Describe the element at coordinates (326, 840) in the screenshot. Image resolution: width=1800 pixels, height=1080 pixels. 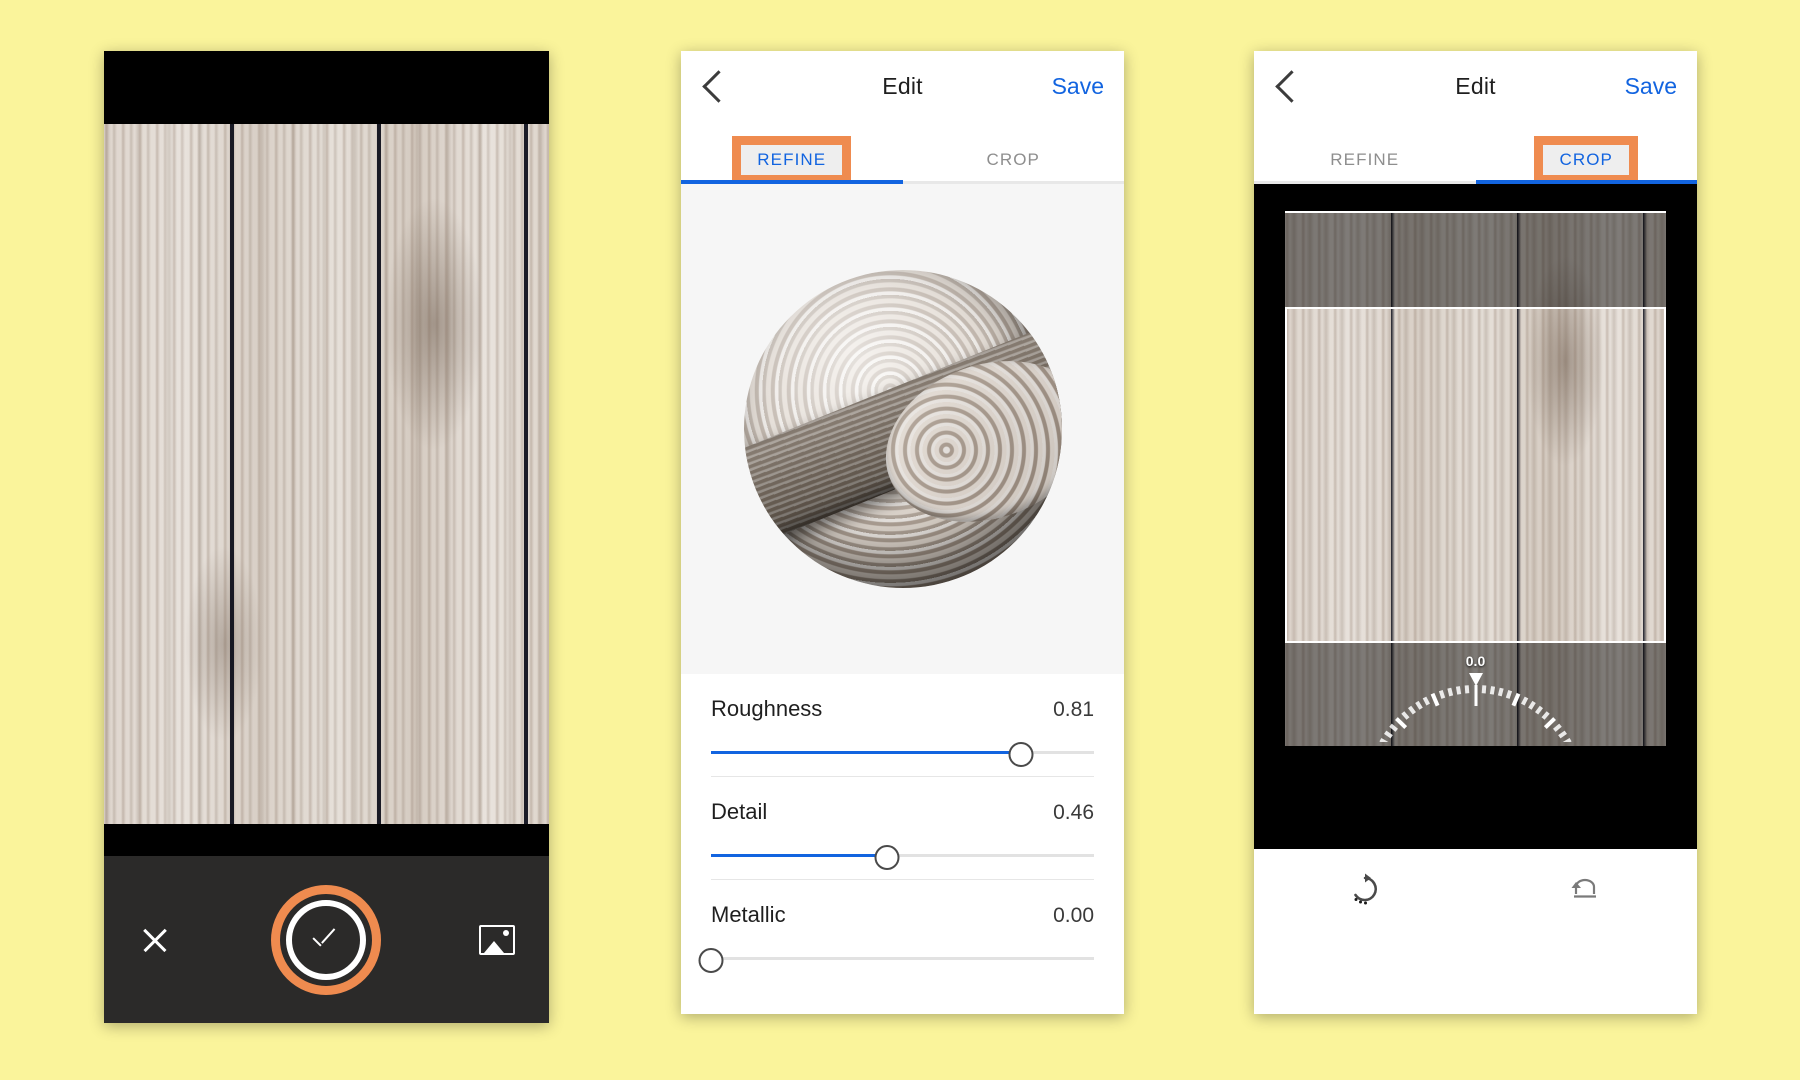
I see `camera-letterbox-bottom` at that location.